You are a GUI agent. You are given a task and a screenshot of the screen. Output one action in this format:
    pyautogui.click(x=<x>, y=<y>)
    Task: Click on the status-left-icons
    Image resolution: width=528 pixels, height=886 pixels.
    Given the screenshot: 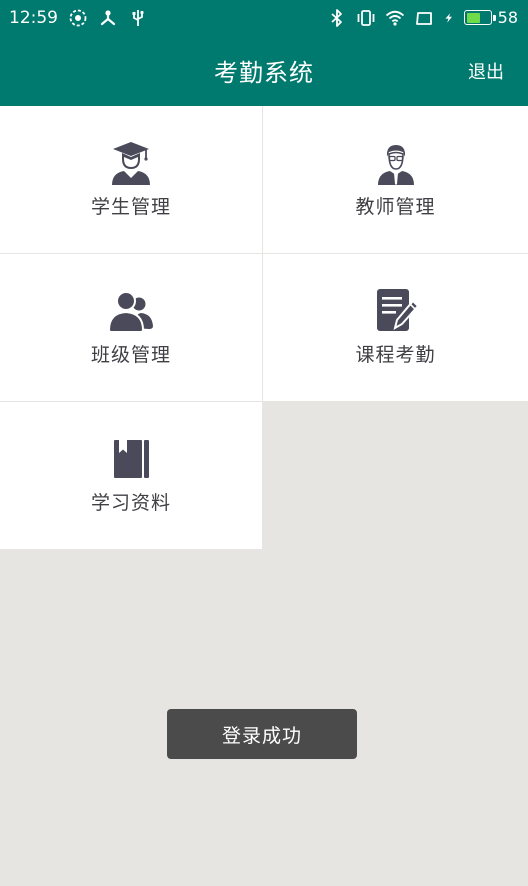 What is the action you would take?
    pyautogui.click(x=108, y=18)
    